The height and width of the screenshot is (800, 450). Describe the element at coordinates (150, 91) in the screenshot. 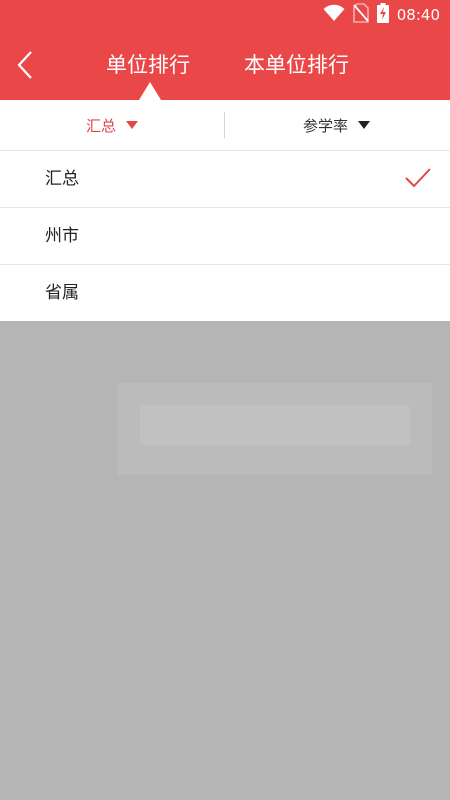

I see `active-tab-indicator` at that location.